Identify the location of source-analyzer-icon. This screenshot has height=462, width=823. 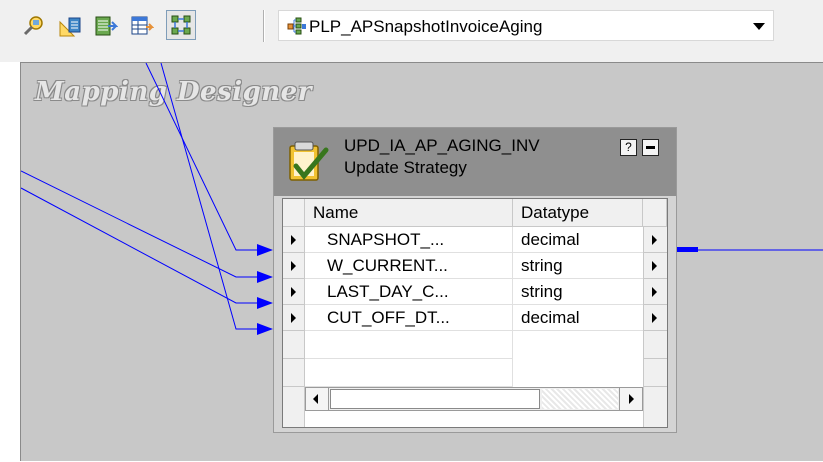
(33, 26).